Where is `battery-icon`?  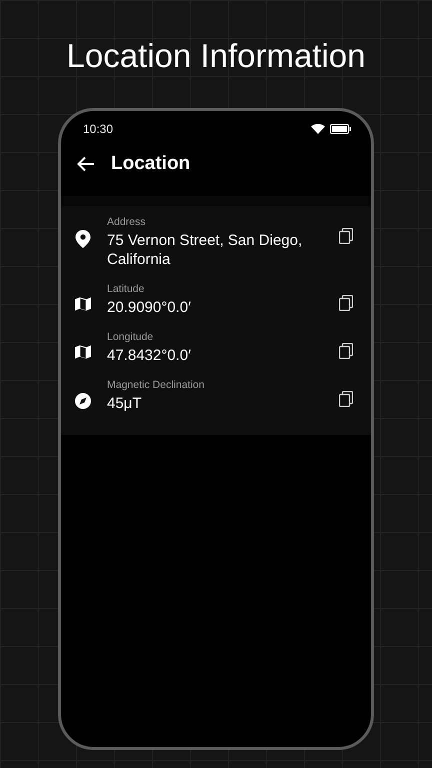 battery-icon is located at coordinates (340, 129).